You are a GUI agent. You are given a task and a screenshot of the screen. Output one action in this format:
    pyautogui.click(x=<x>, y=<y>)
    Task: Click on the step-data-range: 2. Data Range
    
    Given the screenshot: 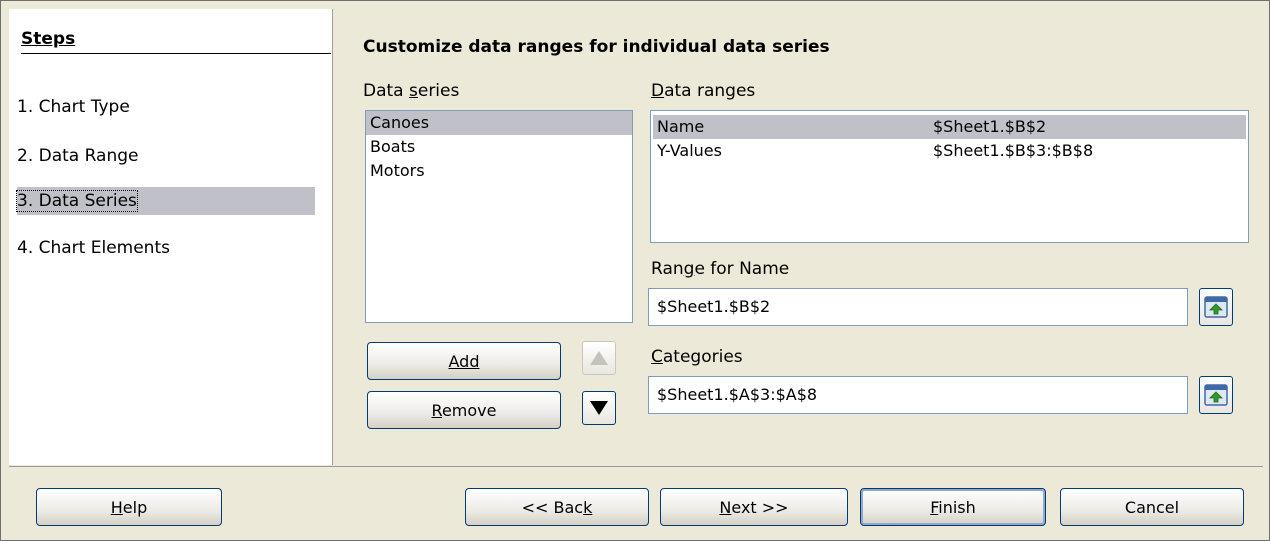 What is the action you would take?
    pyautogui.click(x=166, y=156)
    